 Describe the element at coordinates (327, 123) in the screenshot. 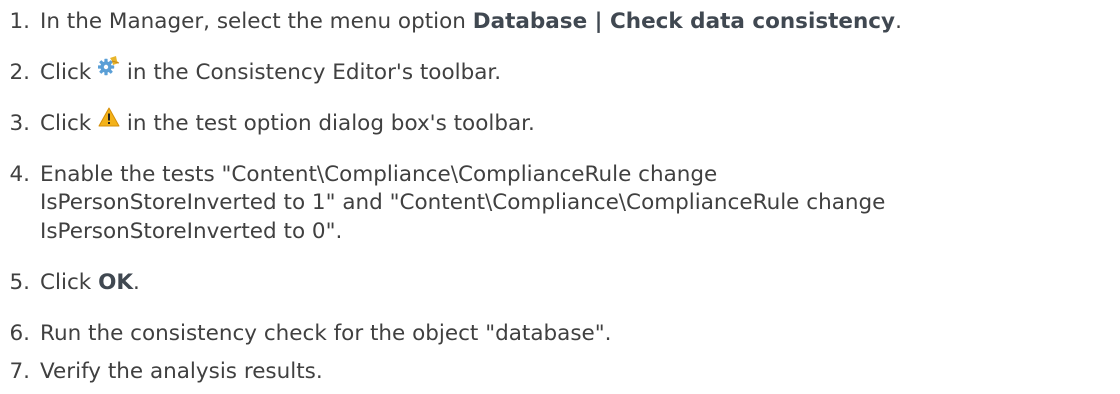

I see `step-text-post: in the test option dialog box's toolbar.` at that location.